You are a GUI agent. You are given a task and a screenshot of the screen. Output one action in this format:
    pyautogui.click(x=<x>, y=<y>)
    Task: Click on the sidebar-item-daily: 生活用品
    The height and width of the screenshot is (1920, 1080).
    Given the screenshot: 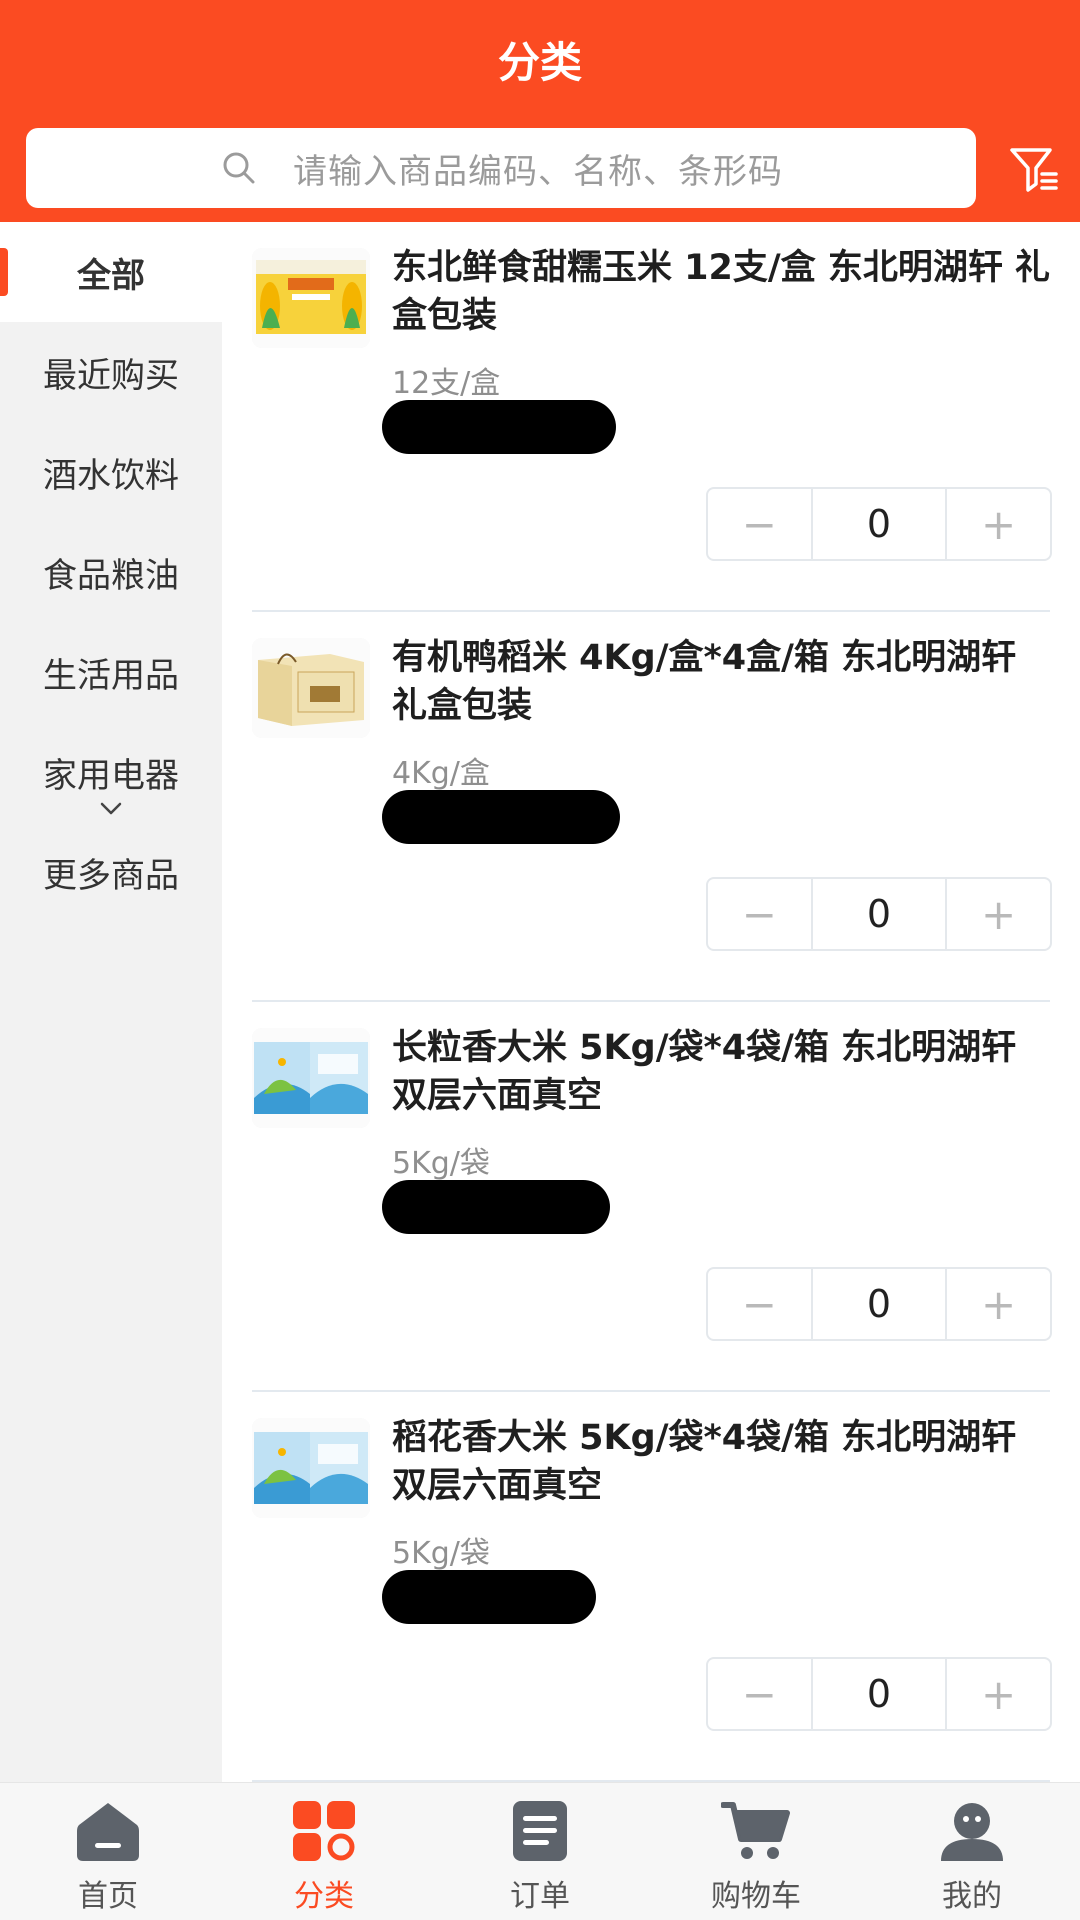 What is the action you would take?
    pyautogui.click(x=111, y=672)
    